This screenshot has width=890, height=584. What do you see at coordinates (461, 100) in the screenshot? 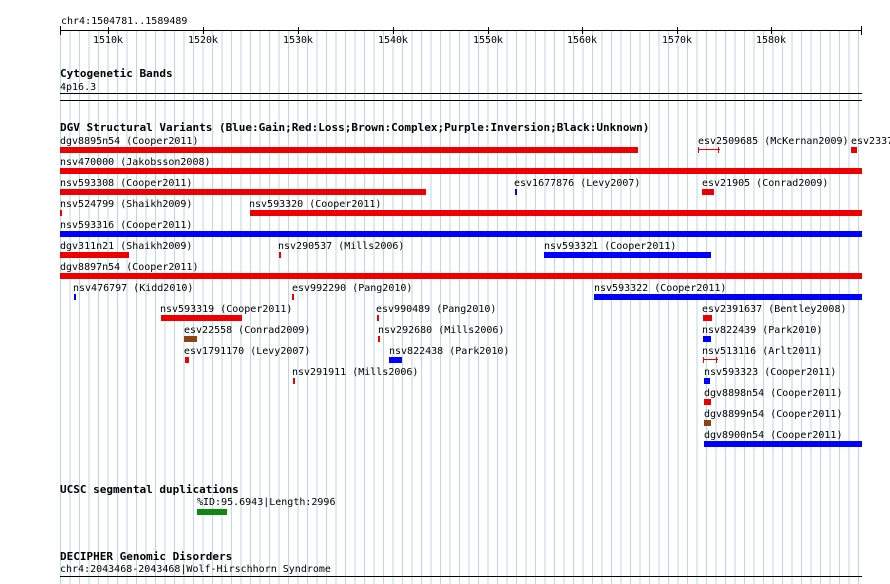
I see `cytoband-bottom-line` at bounding box center [461, 100].